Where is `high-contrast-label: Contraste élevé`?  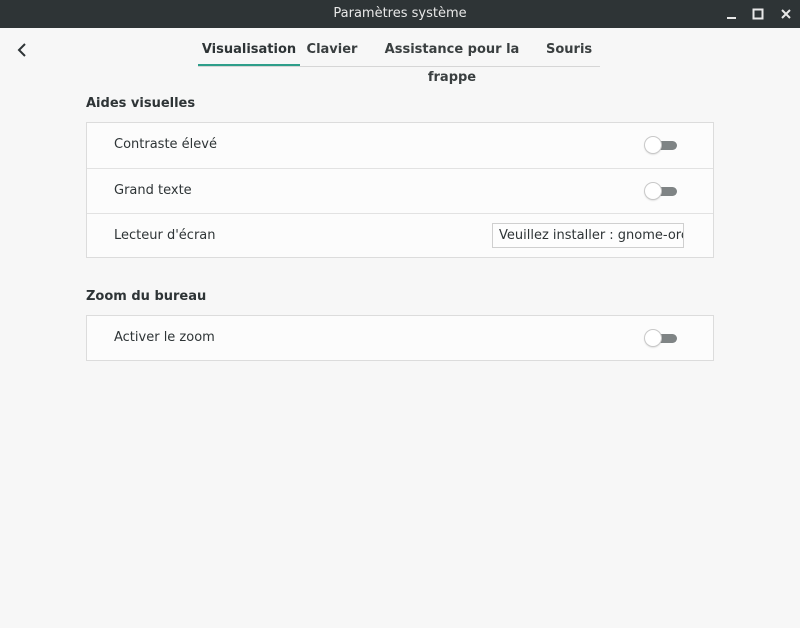
high-contrast-label: Contraste élevé is located at coordinates (165, 144).